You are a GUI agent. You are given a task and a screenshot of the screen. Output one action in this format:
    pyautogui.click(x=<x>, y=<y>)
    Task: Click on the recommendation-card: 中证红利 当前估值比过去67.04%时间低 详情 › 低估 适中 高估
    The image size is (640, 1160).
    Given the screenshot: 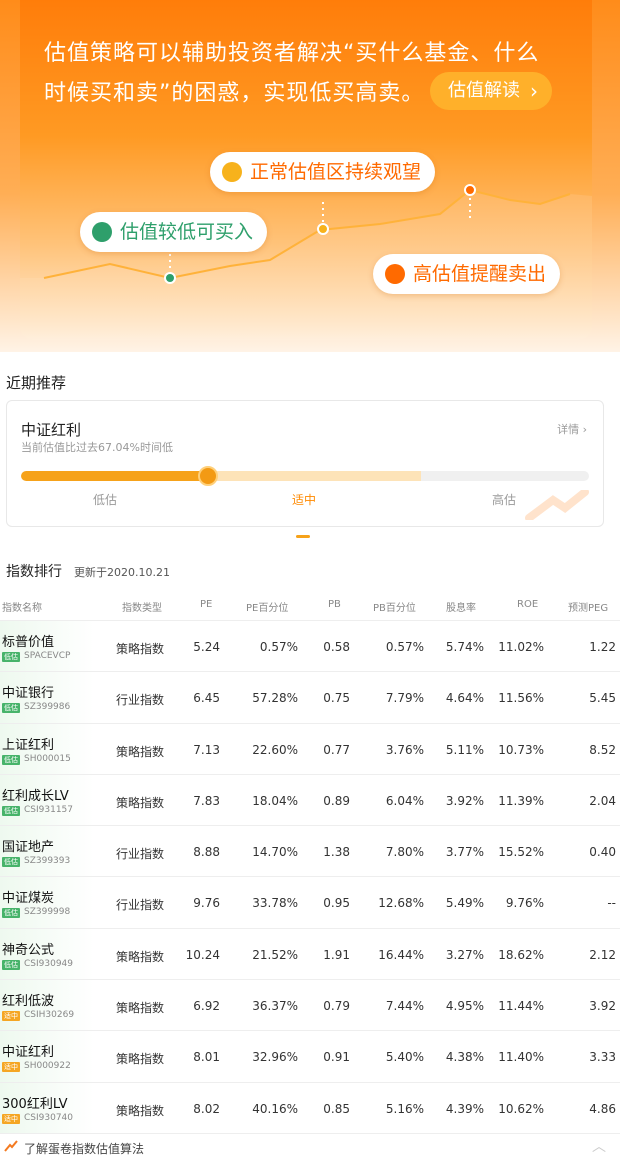 What is the action you would take?
    pyautogui.click(x=305, y=463)
    